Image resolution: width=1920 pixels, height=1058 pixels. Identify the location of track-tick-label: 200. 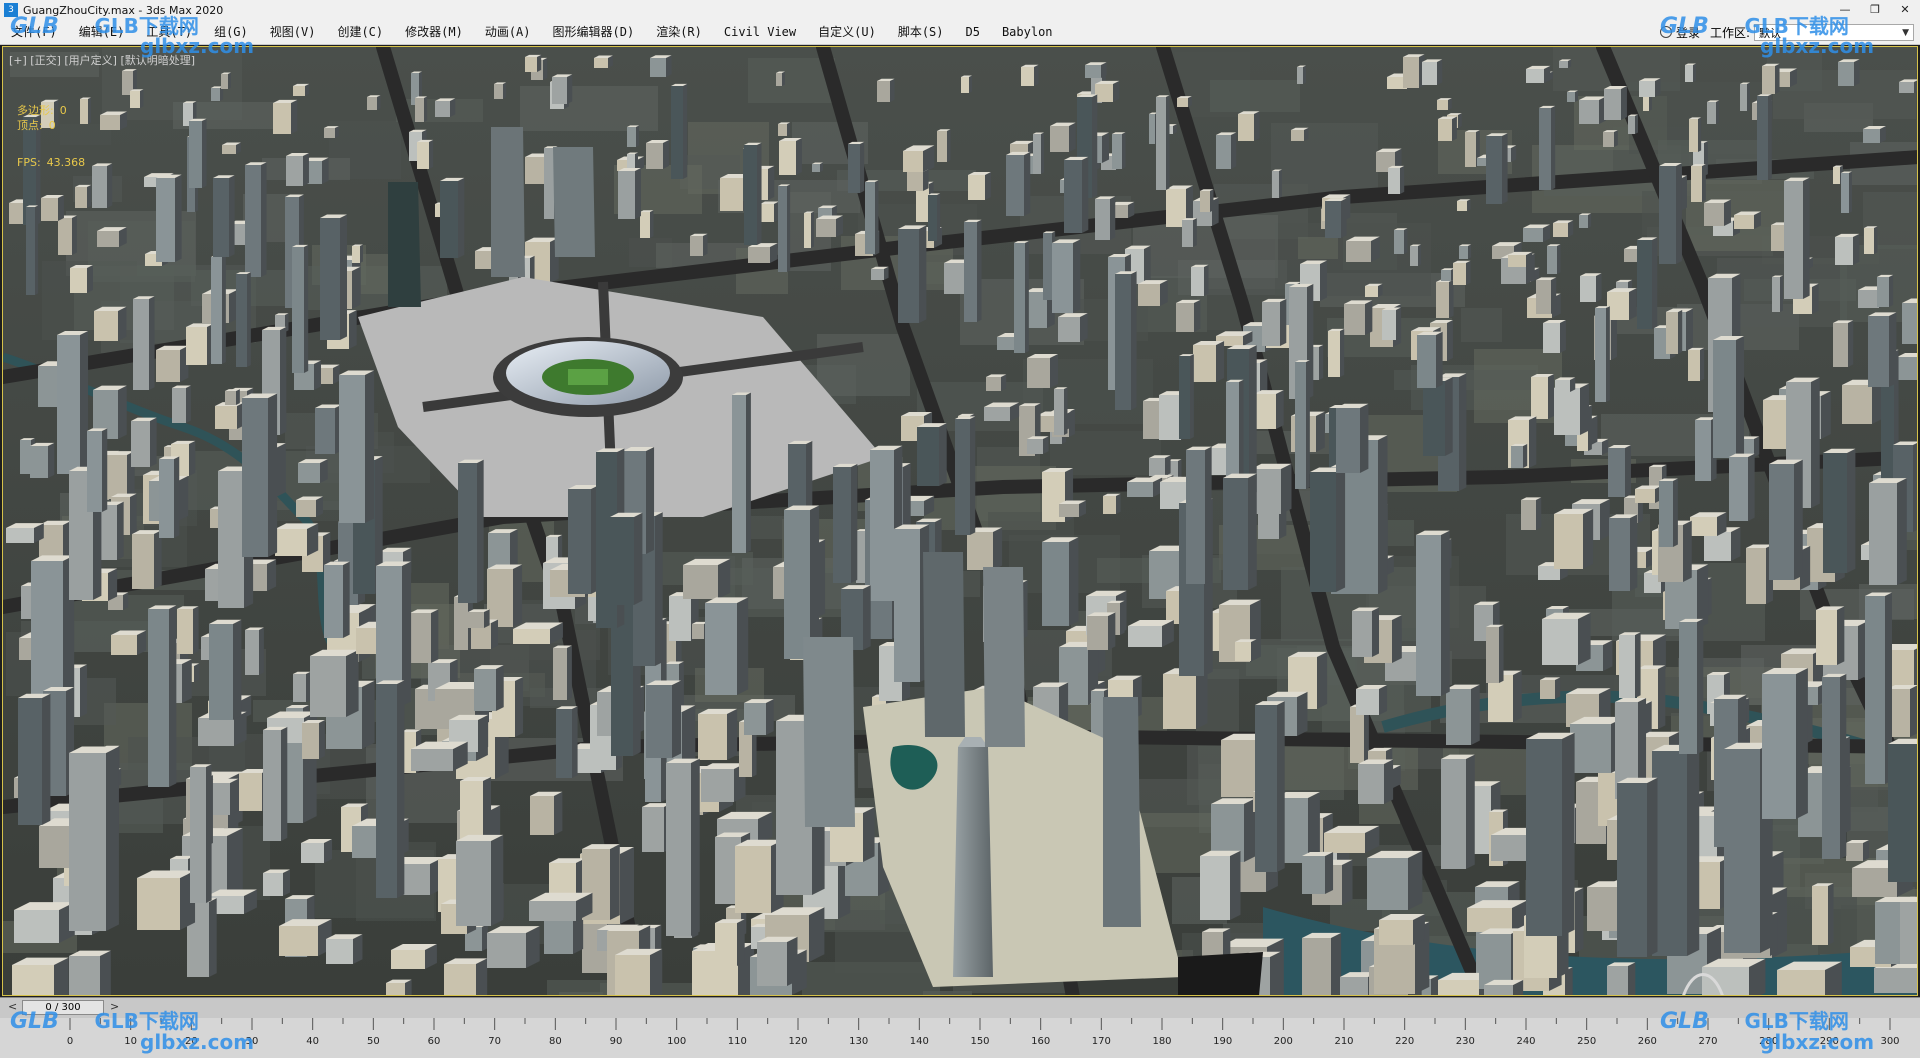
(1283, 1041).